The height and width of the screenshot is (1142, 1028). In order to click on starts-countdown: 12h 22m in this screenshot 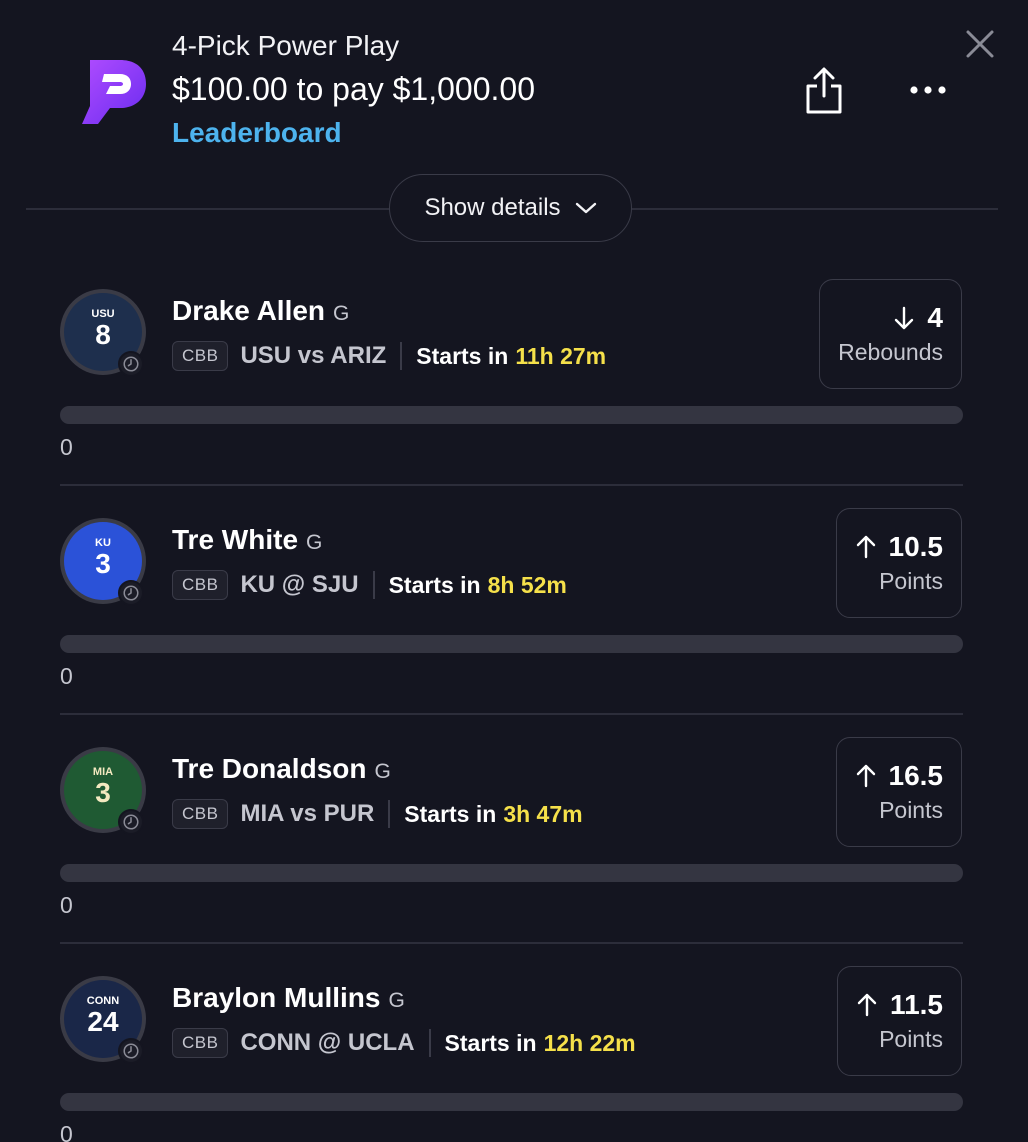, I will do `click(589, 1042)`.